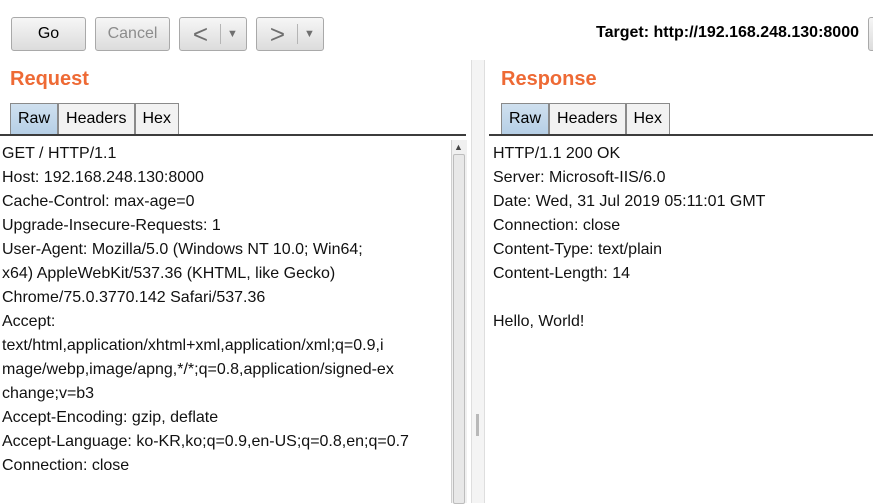 The width and height of the screenshot is (873, 504). I want to click on text-line: Hello, World!, so click(539, 321).